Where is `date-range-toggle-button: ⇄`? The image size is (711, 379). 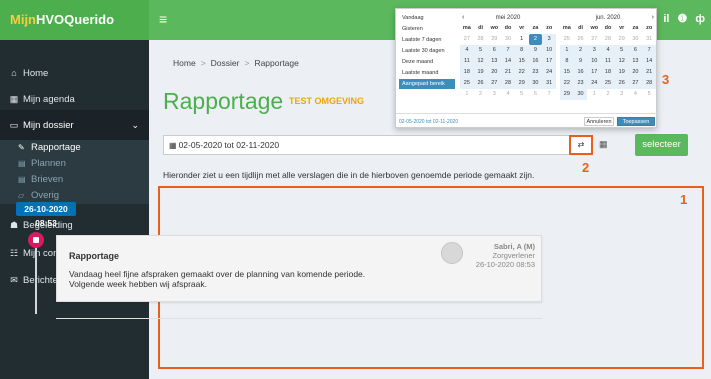 date-range-toggle-button: ⇄ is located at coordinates (581, 145).